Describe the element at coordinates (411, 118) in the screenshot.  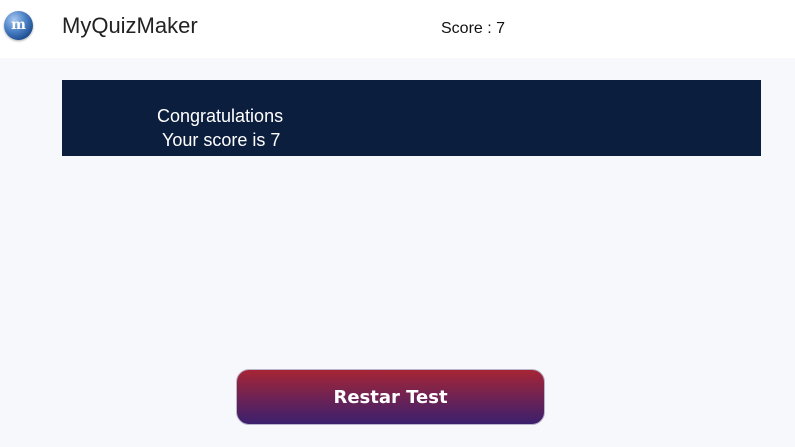
I see `result-panel: Congratulations Your score is 7` at that location.